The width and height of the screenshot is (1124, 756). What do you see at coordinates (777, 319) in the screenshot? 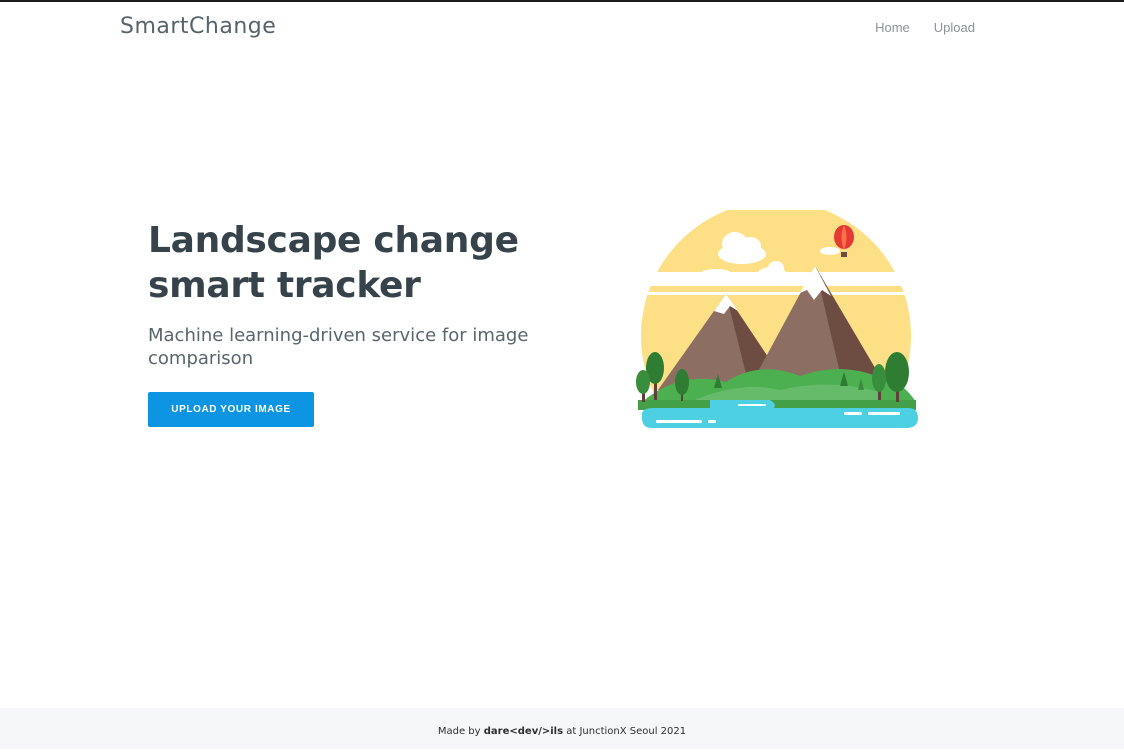
I see `landscape-illustration` at bounding box center [777, 319].